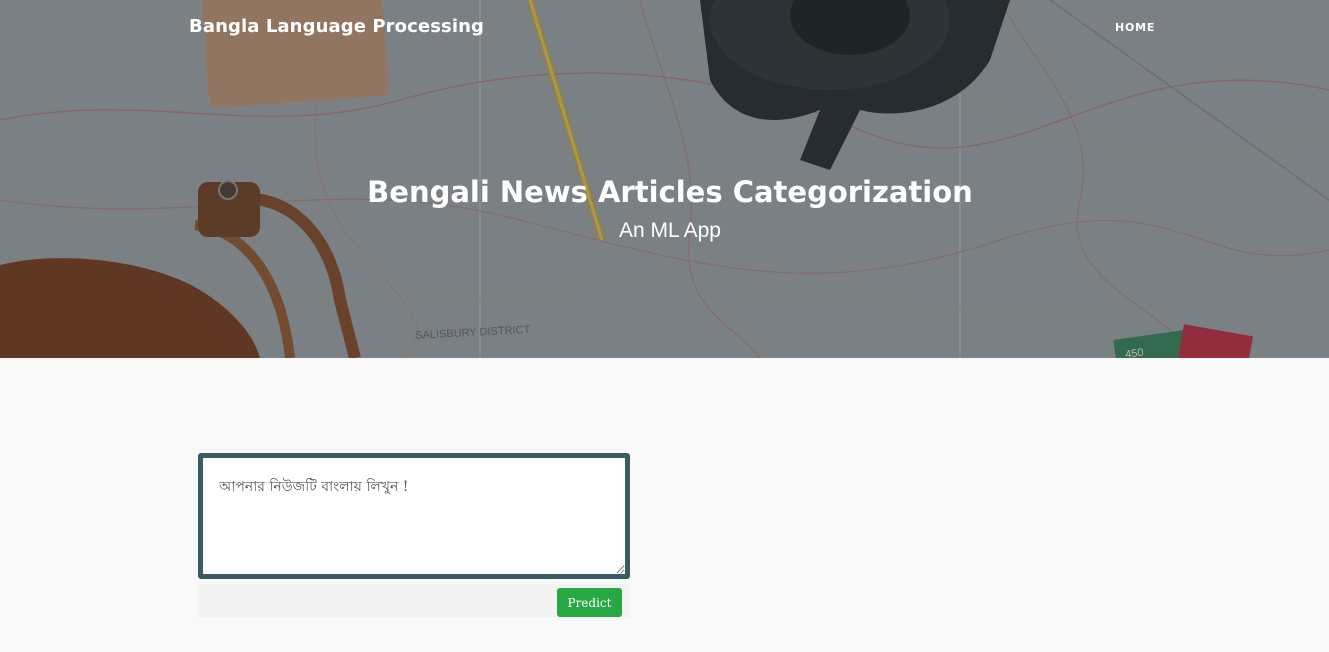  I want to click on page-title: Bengali News Articles Categorization, so click(670, 192).